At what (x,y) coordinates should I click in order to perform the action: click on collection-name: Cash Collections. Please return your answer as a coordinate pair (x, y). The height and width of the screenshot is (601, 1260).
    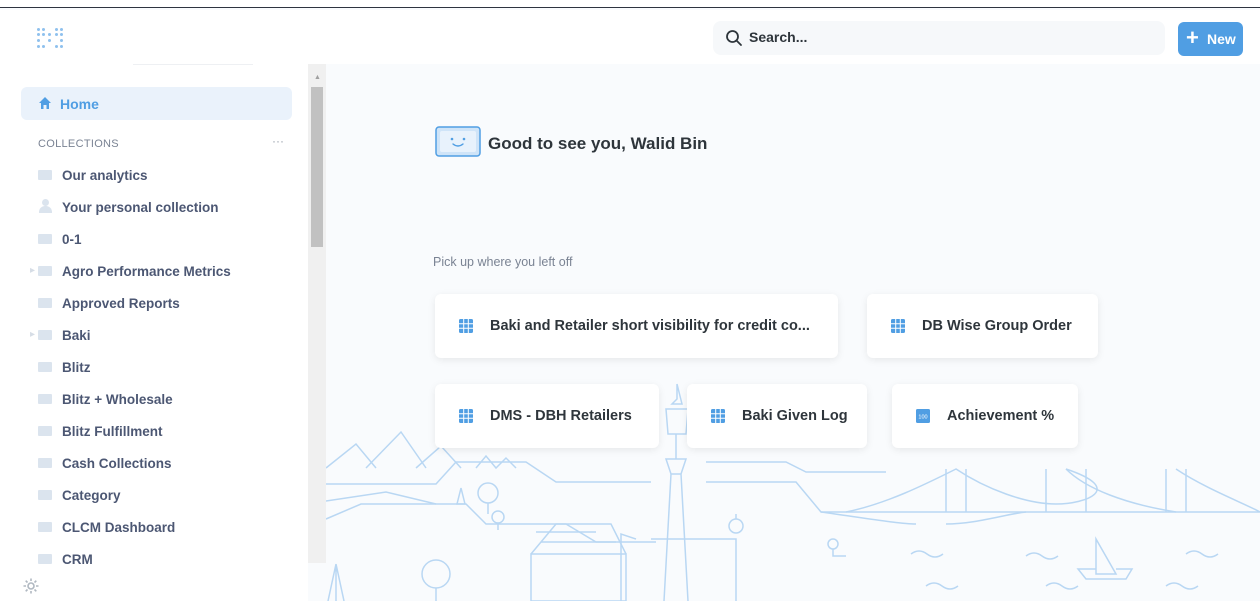
    Looking at the image, I should click on (117, 463).